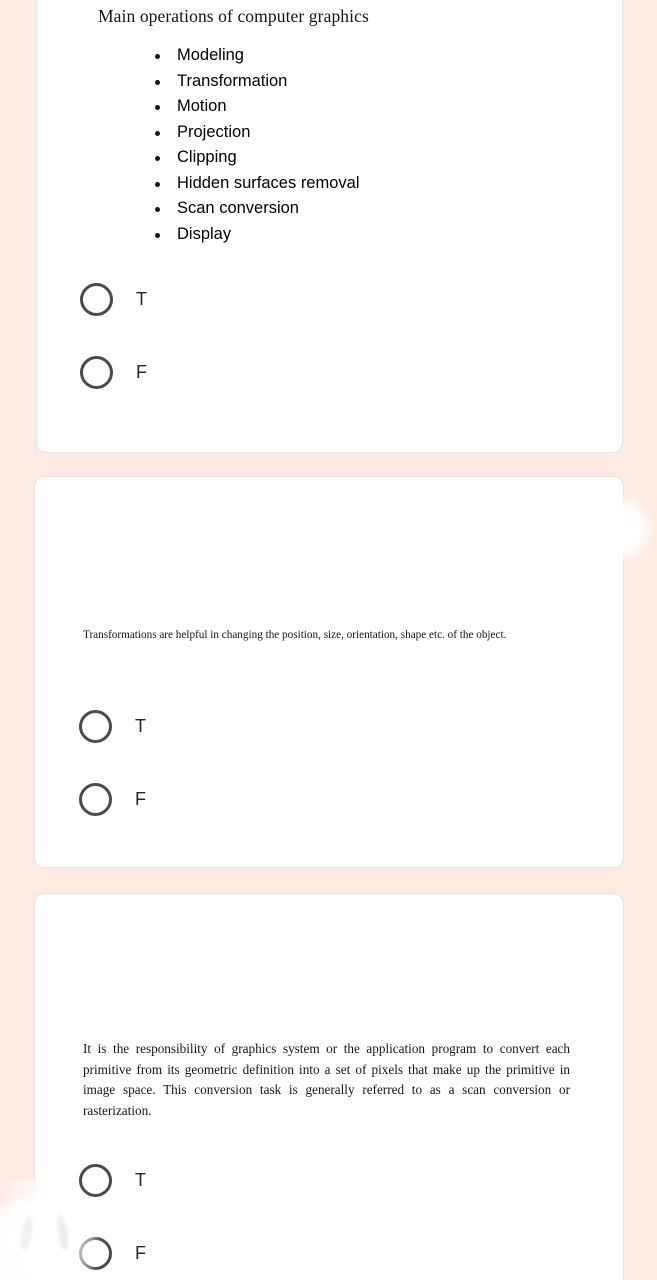  I want to click on option-row-q2-true: T, so click(112, 726).